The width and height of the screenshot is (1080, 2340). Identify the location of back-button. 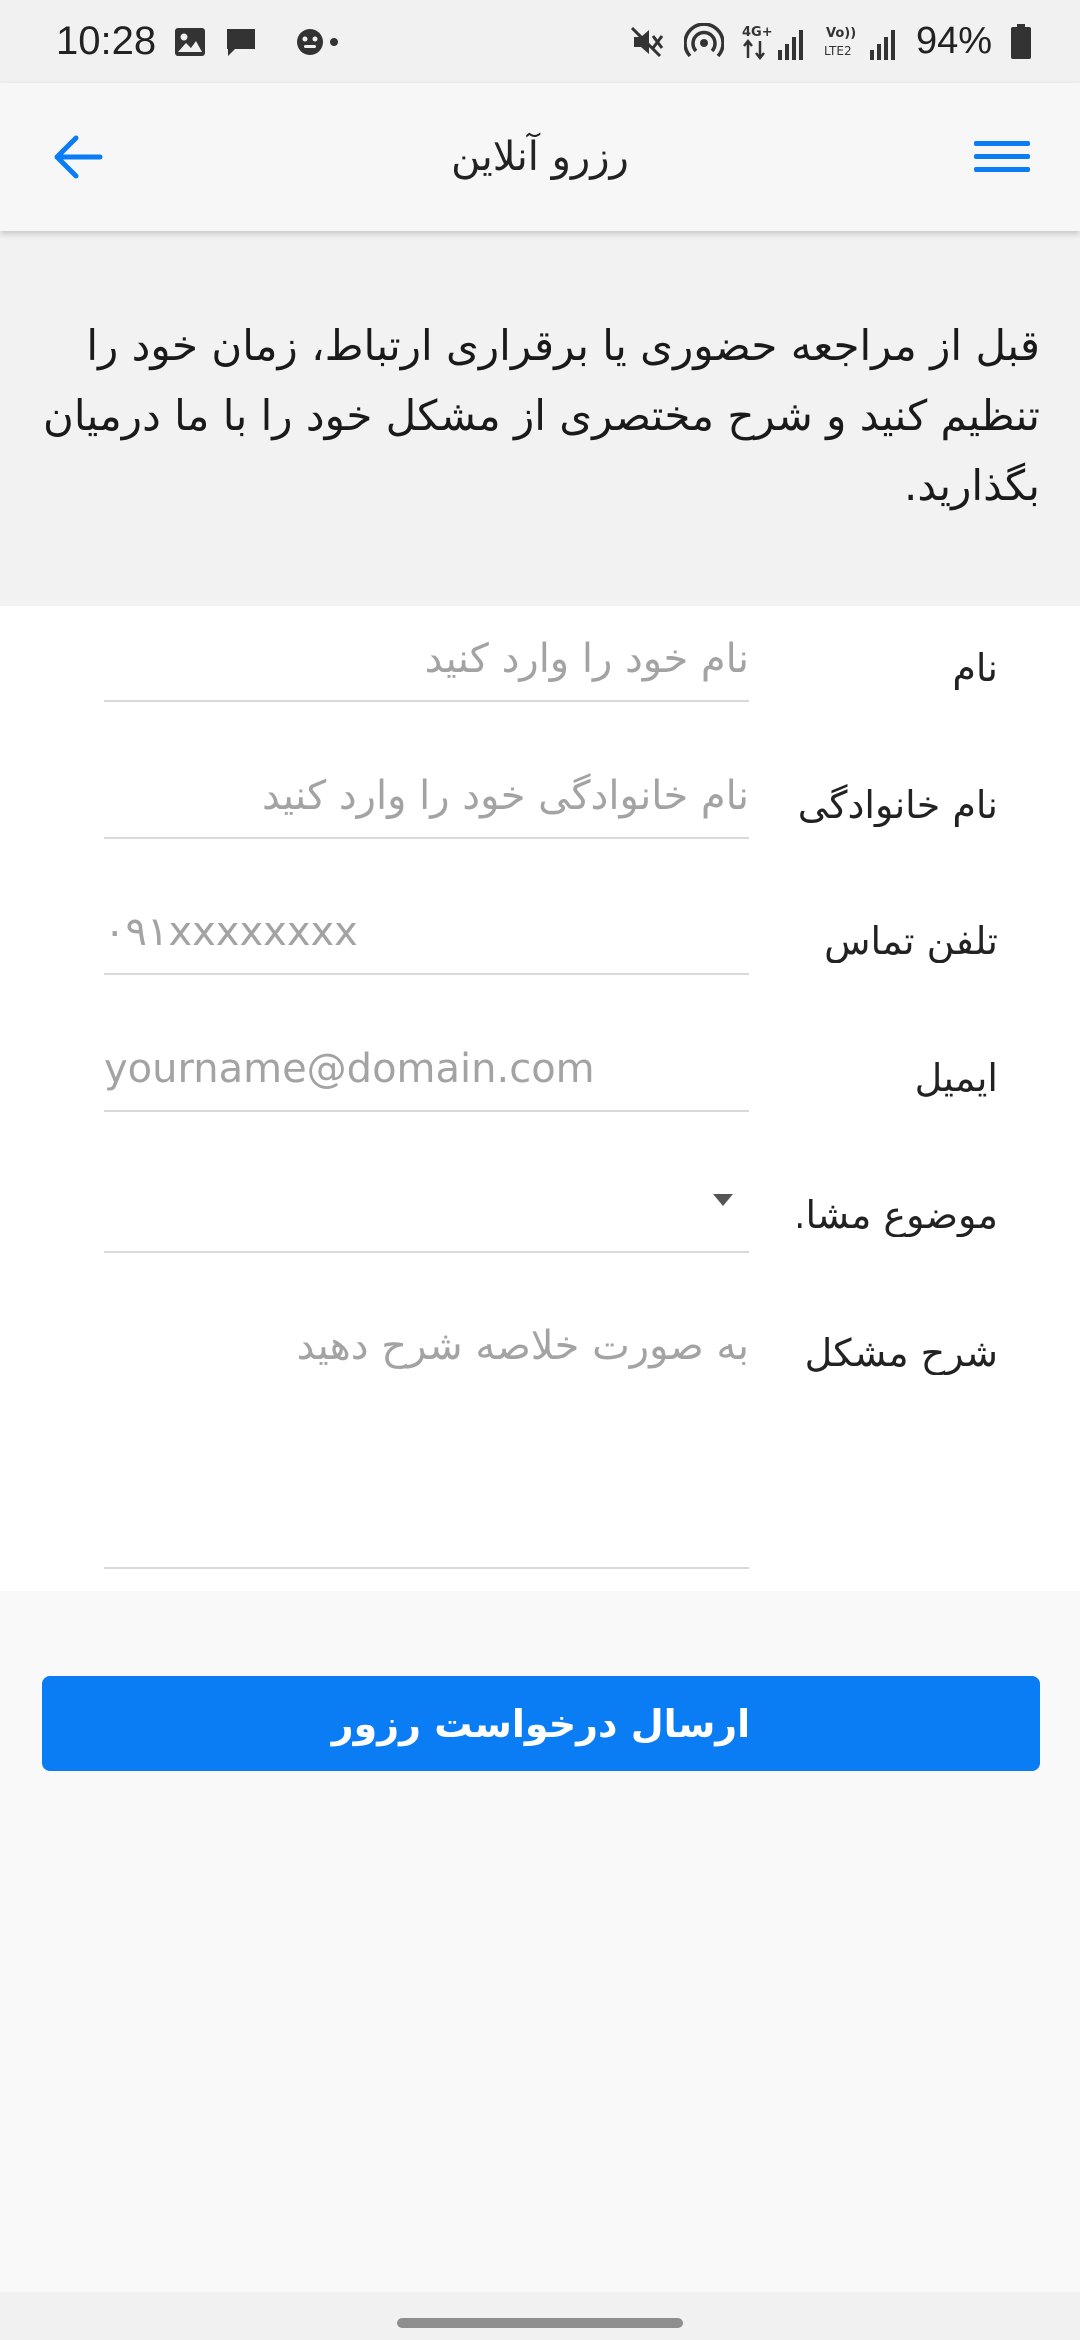
(78, 157).